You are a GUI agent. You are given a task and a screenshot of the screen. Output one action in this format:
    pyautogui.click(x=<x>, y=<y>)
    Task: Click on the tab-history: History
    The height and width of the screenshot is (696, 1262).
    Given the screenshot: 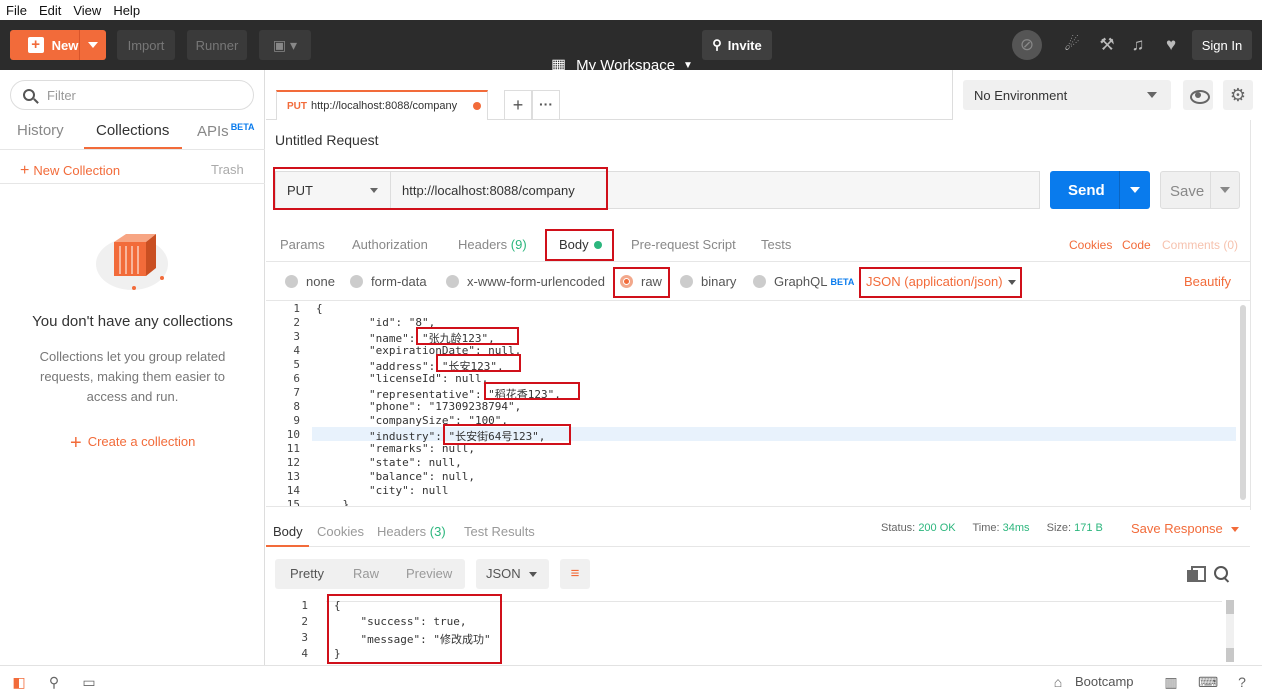 What is the action you would take?
    pyautogui.click(x=40, y=130)
    